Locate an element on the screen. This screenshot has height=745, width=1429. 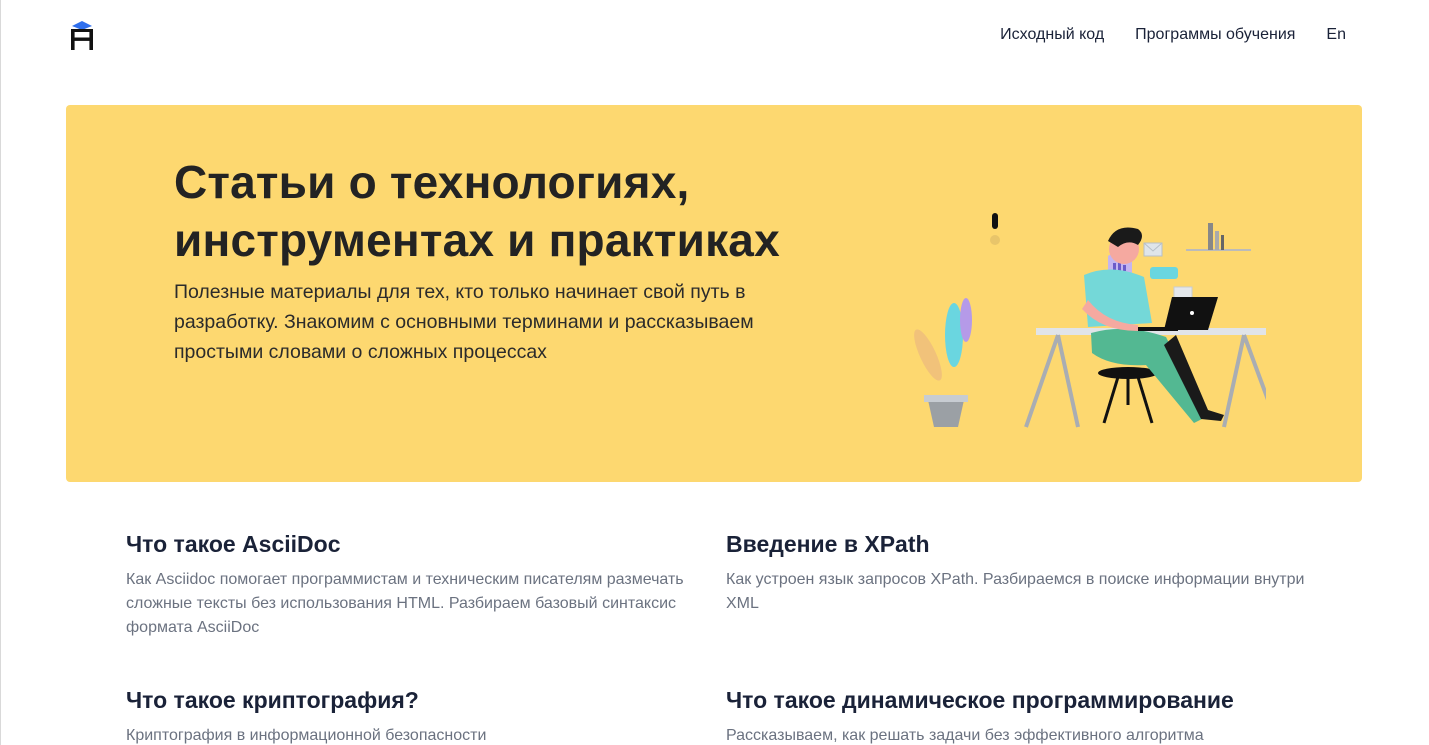
site-header: Исходный код Программы обучения En is located at coordinates (714, 36).